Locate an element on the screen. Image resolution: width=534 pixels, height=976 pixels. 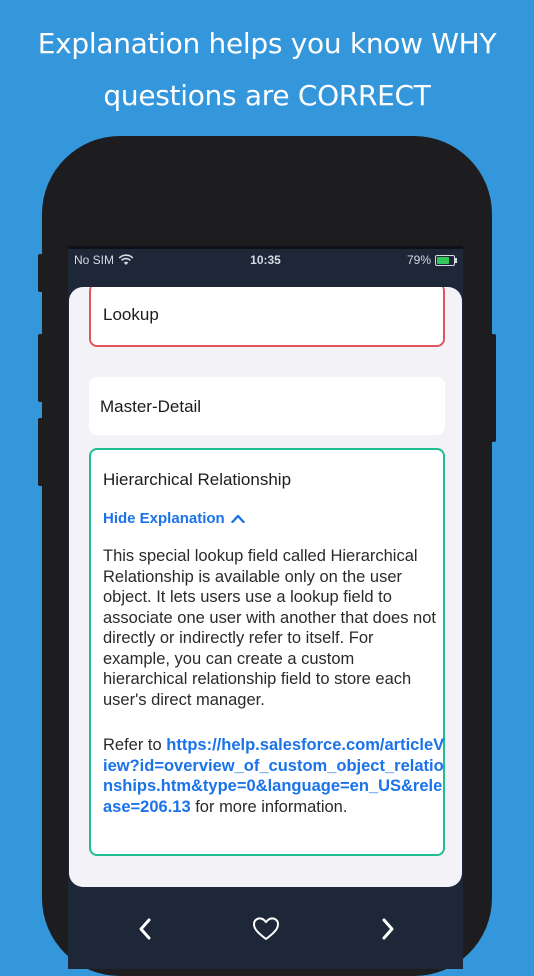
refer-prefix: Refer to is located at coordinates (135, 745).